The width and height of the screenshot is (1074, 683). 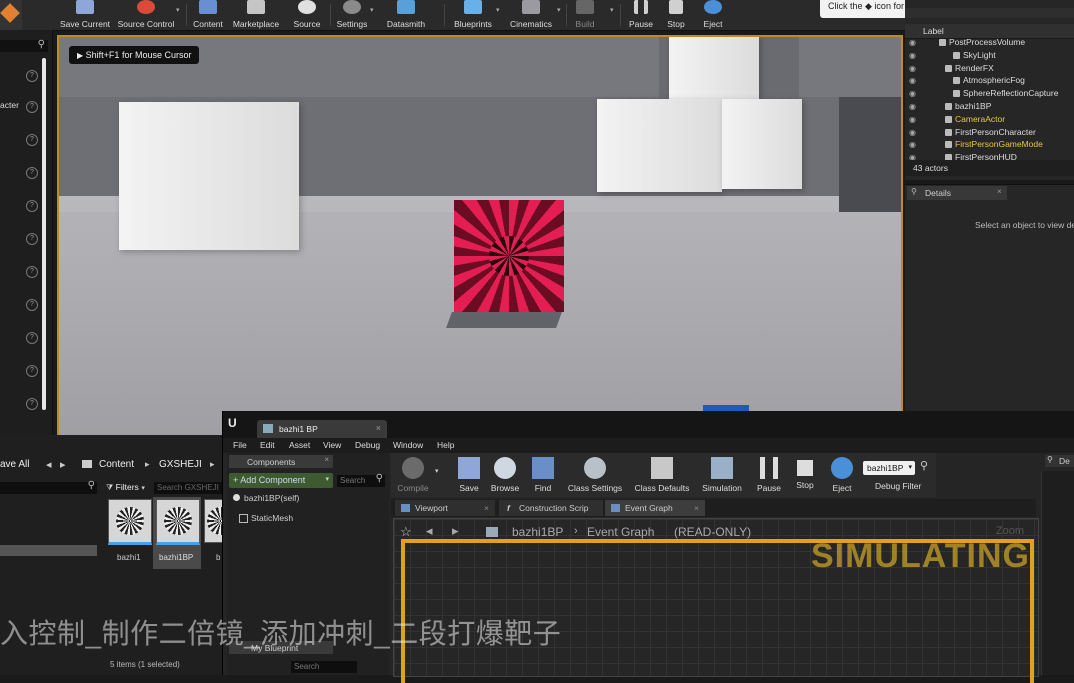 What do you see at coordinates (24, 45) in the screenshot?
I see `search-bar: ⚲` at bounding box center [24, 45].